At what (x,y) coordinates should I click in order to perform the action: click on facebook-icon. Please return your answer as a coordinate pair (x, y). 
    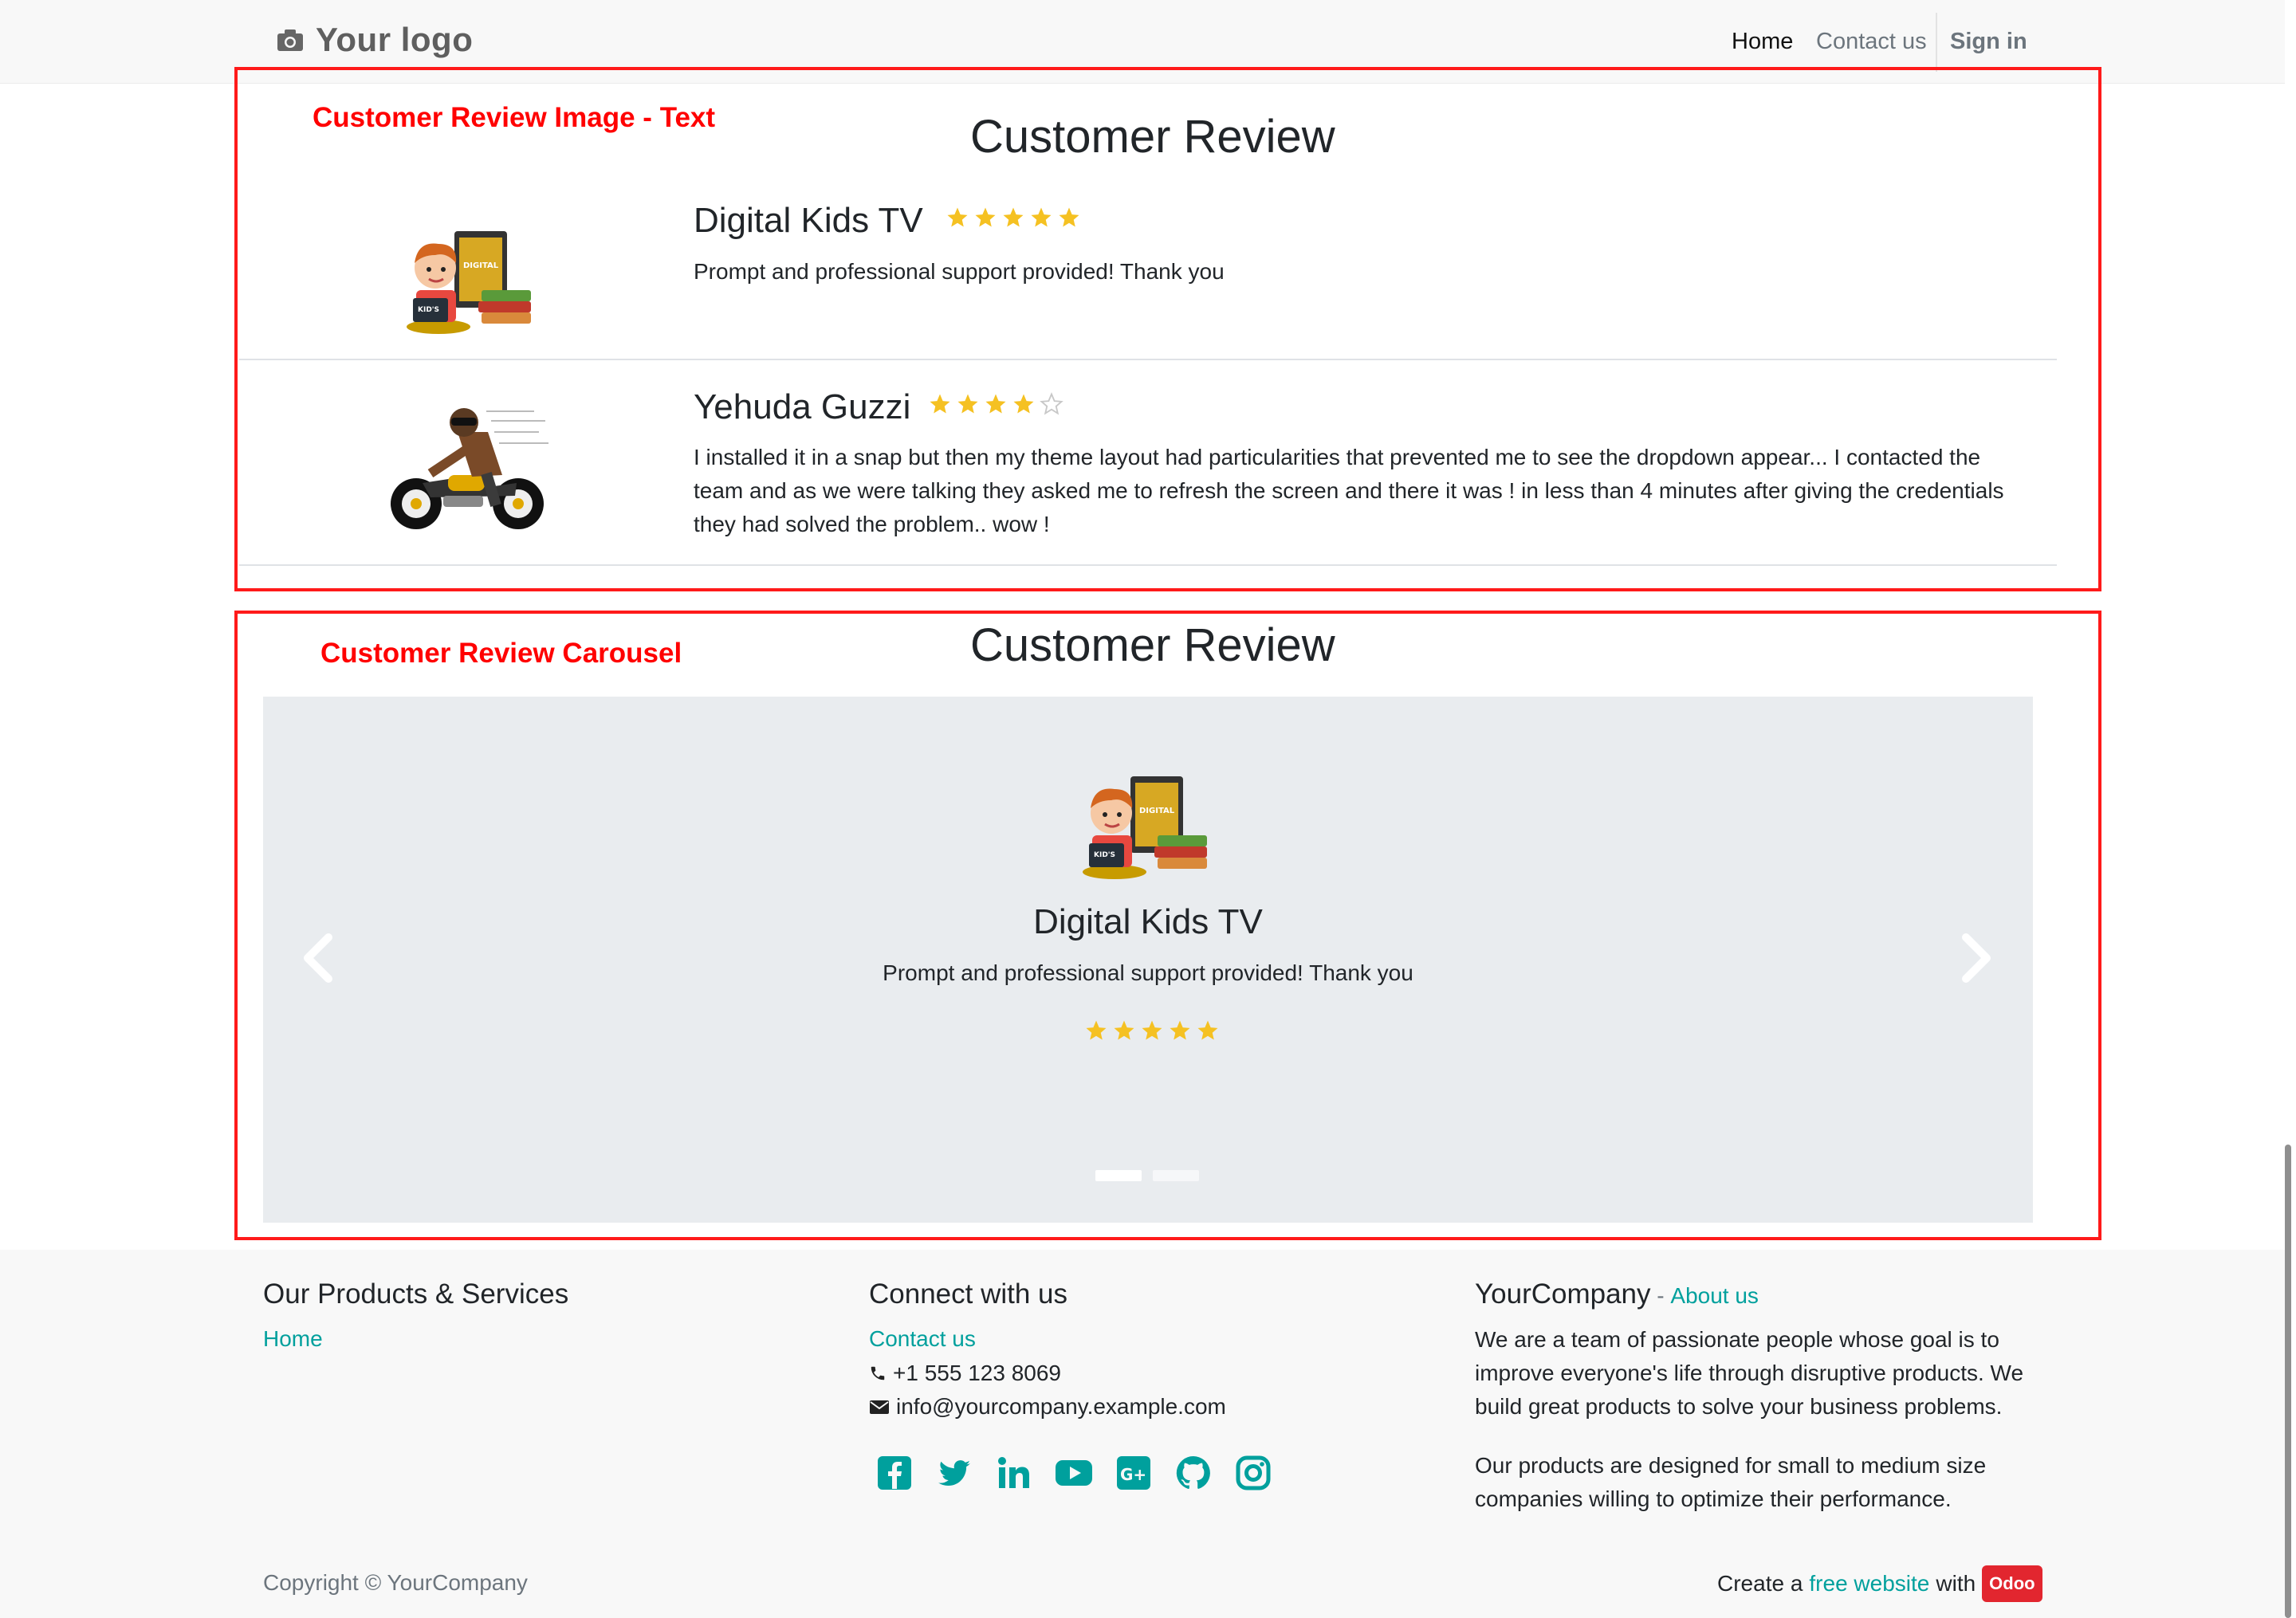
    Looking at the image, I should click on (894, 1473).